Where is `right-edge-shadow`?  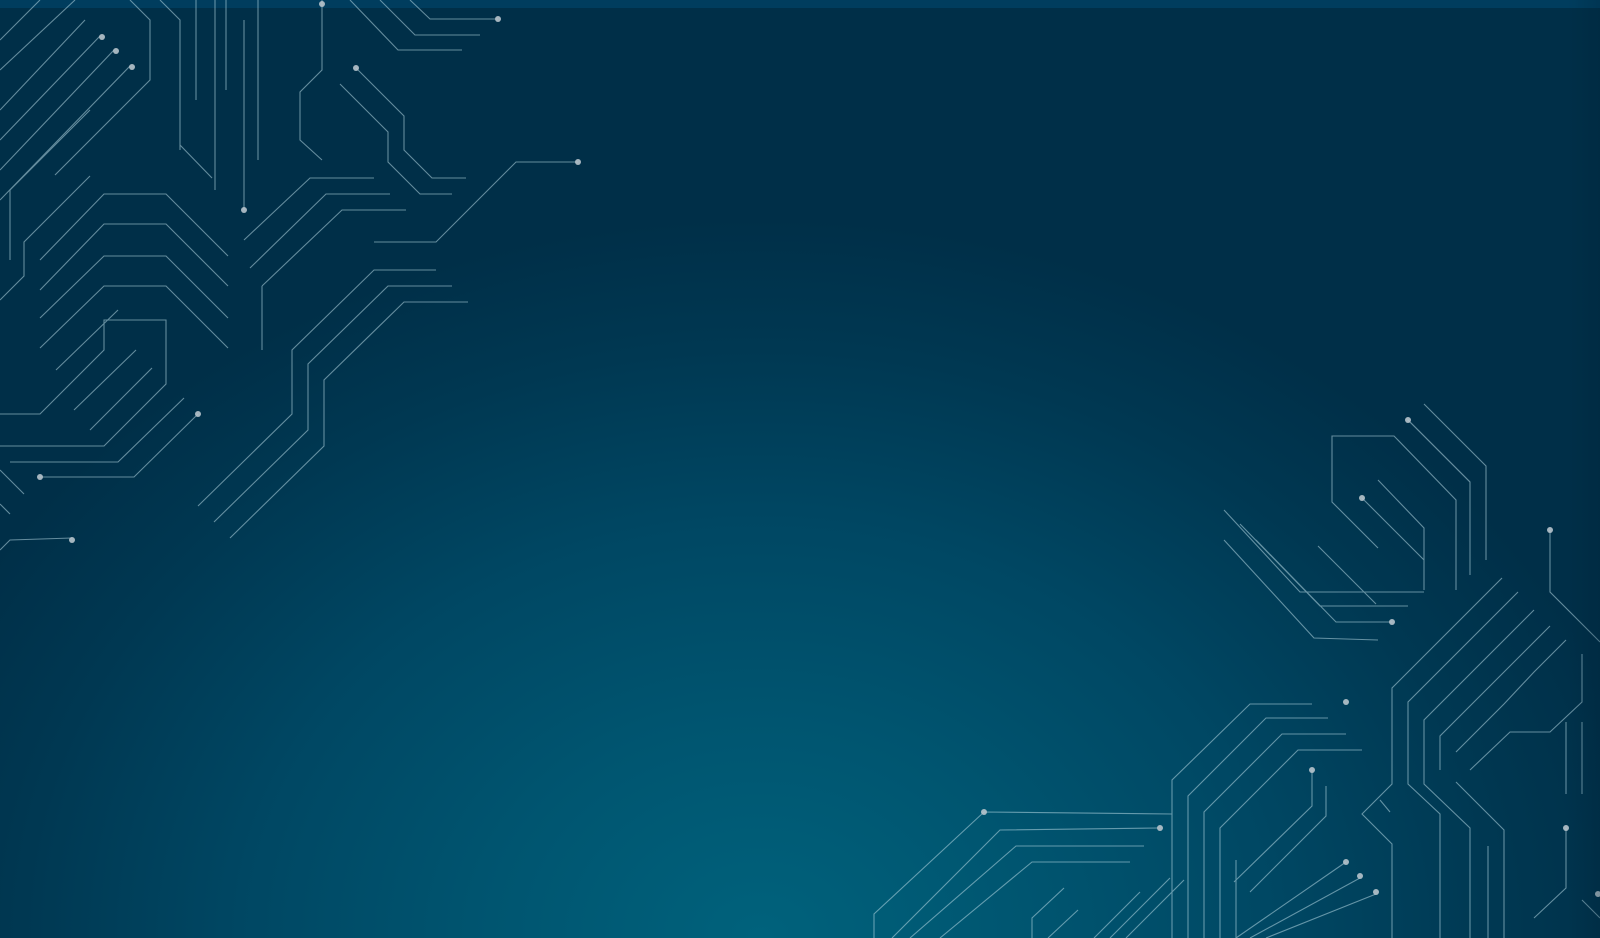
right-edge-shadow is located at coordinates (1584, 469).